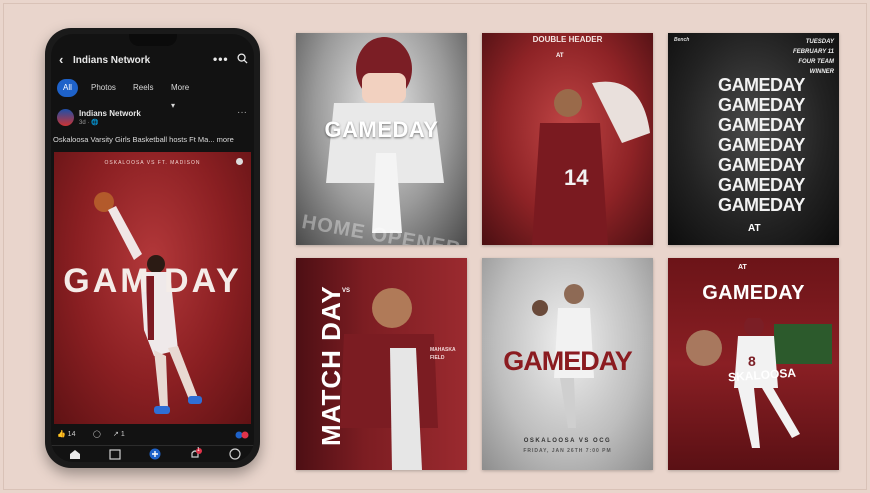 Image resolution: width=870 pixels, height=493 pixels. I want to click on share-button: ↗ 1, so click(119, 434).